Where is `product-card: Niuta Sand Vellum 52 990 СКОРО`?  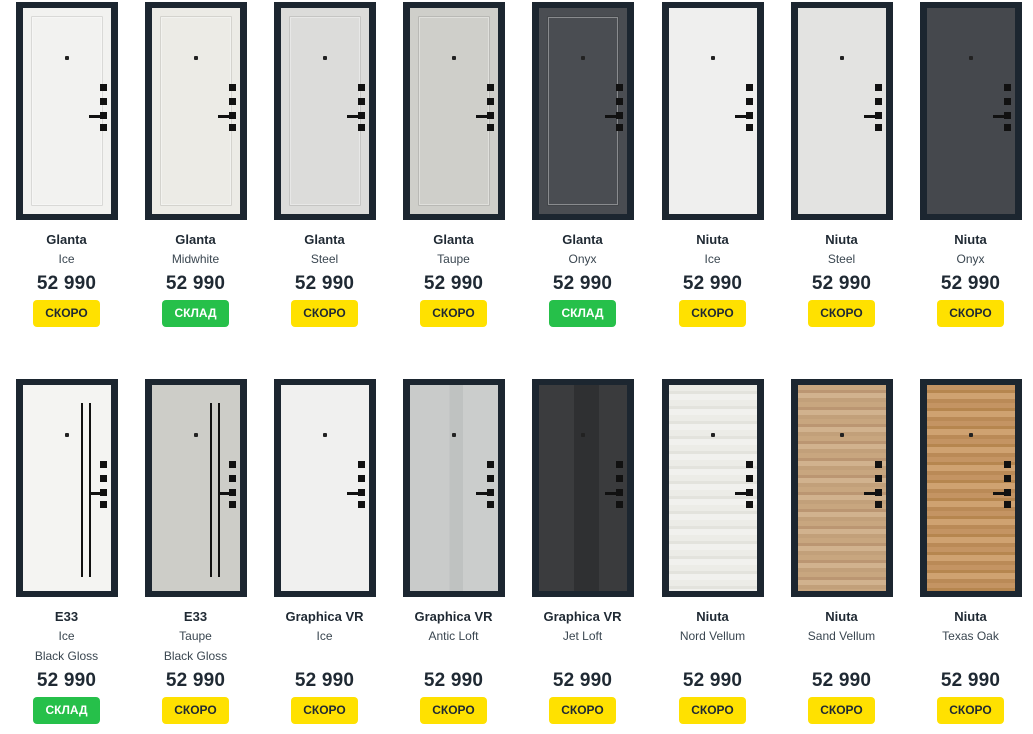 product-card: Niuta Sand Vellum 52 990 СКОРО is located at coordinates (841, 551).